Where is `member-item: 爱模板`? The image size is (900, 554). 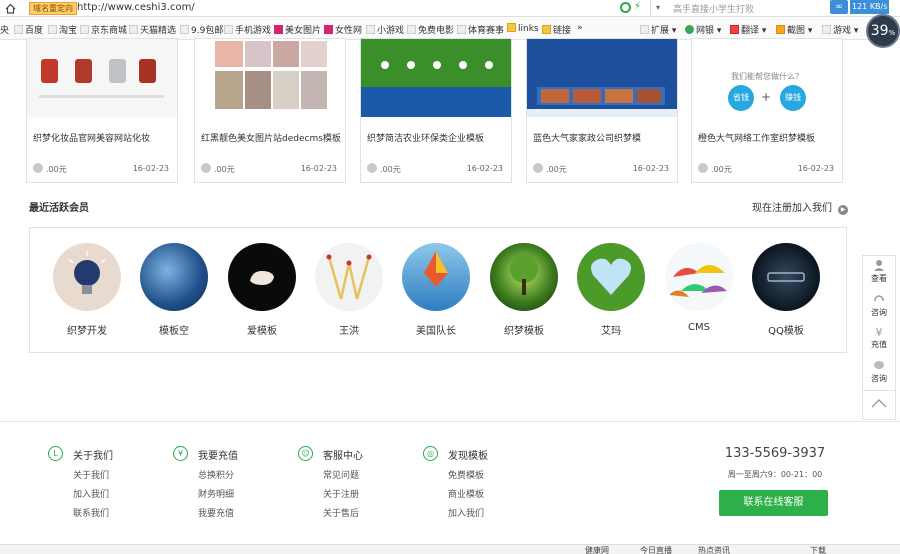 member-item: 爱模板 is located at coordinates (262, 290).